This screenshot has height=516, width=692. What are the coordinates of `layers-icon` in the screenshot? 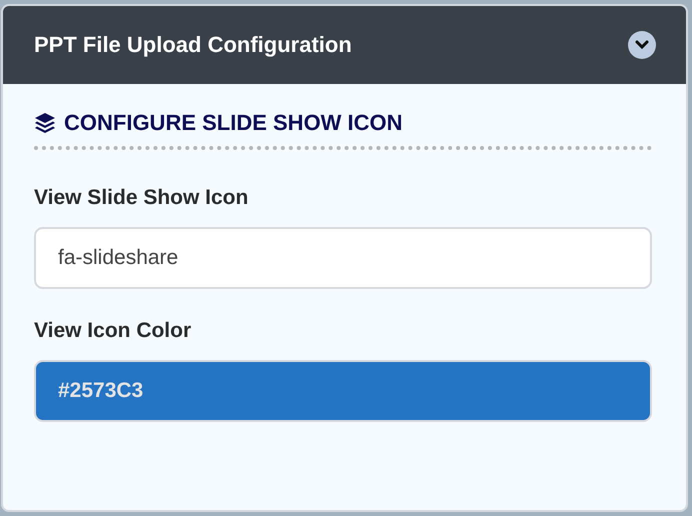 It's located at (45, 123).